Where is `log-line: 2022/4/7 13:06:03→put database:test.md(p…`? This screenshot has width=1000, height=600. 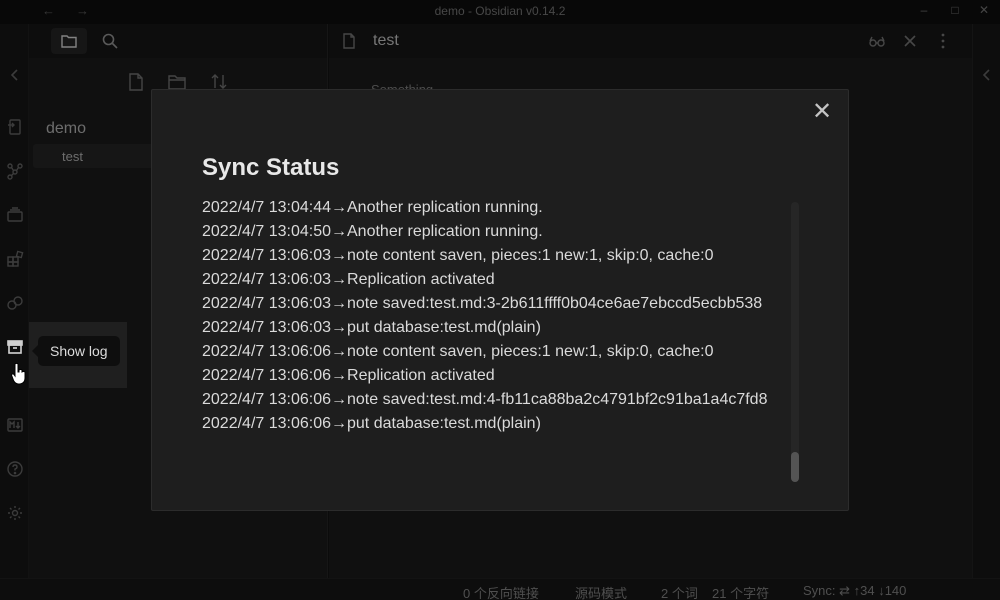 log-line: 2022/4/7 13:06:03→put database:test.md(p… is located at coordinates (371, 327).